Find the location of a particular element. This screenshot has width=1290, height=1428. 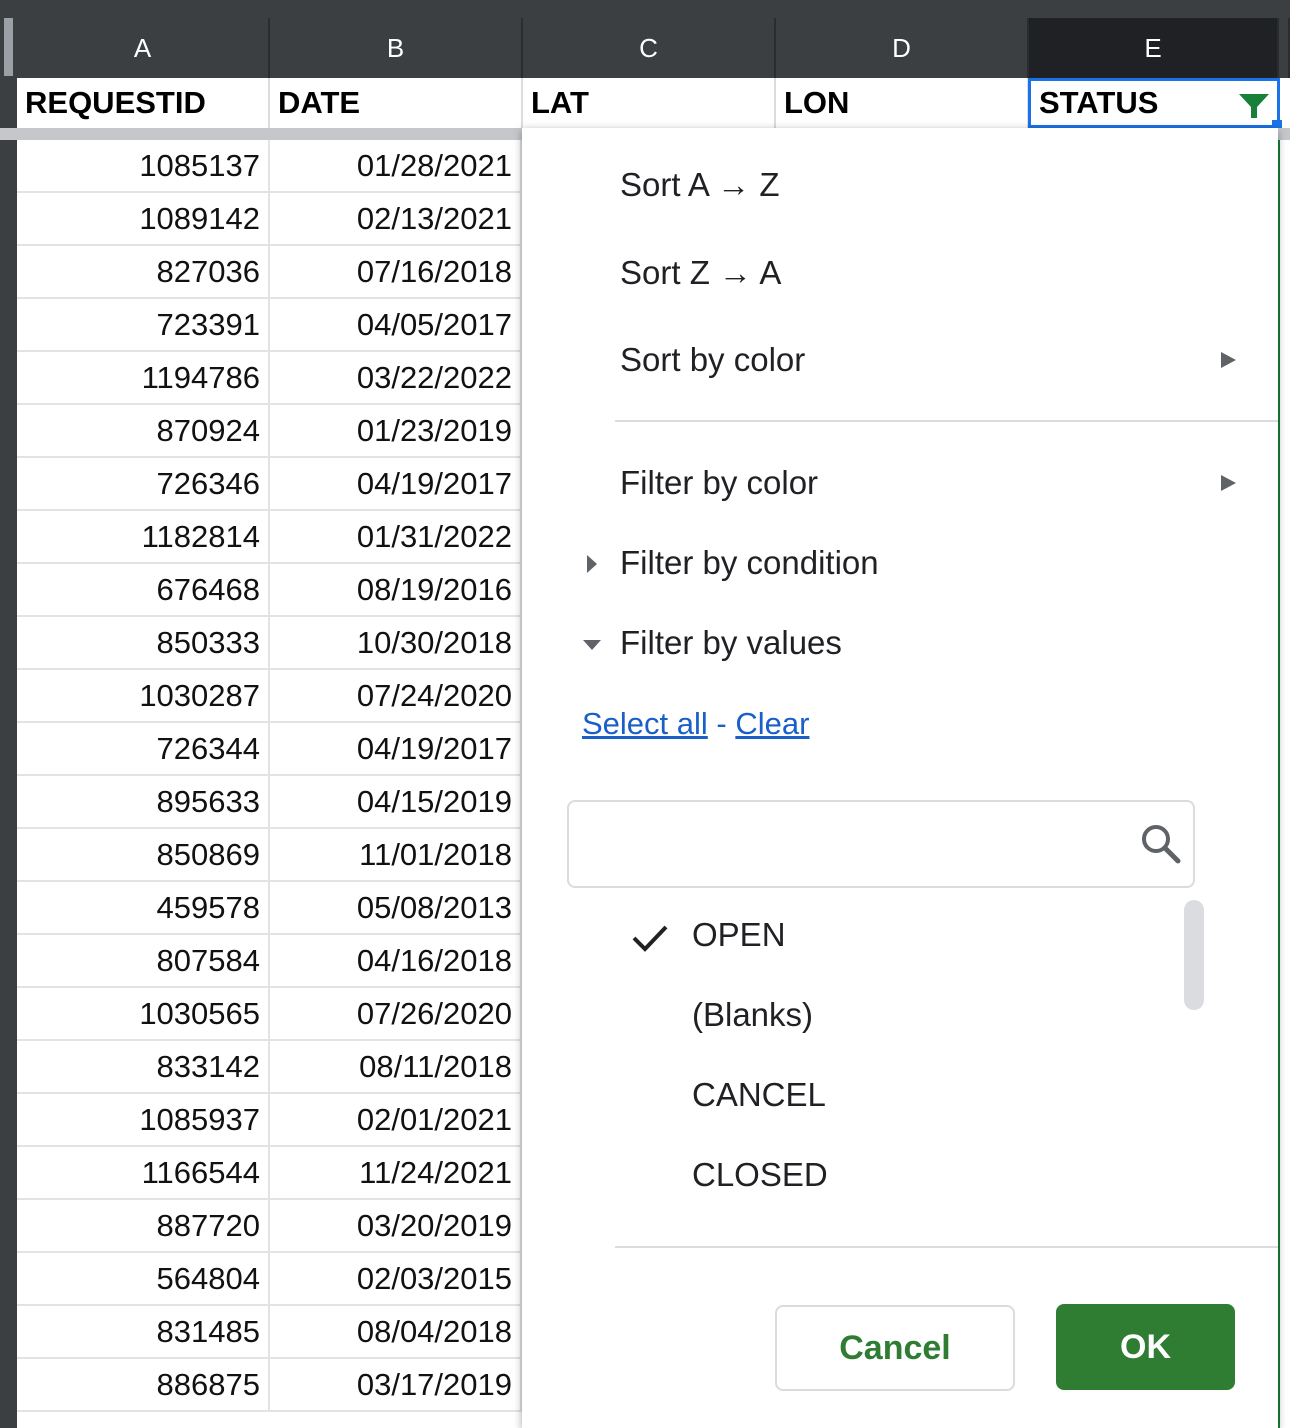

cell-requestid: 850333 is located at coordinates (143, 642).